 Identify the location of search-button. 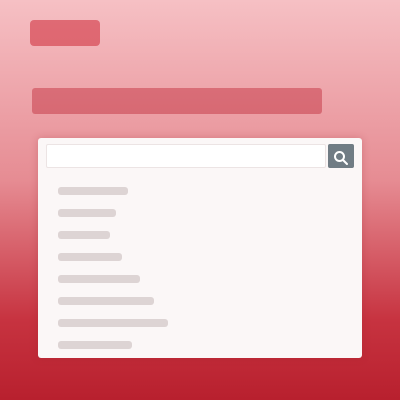
(341, 156).